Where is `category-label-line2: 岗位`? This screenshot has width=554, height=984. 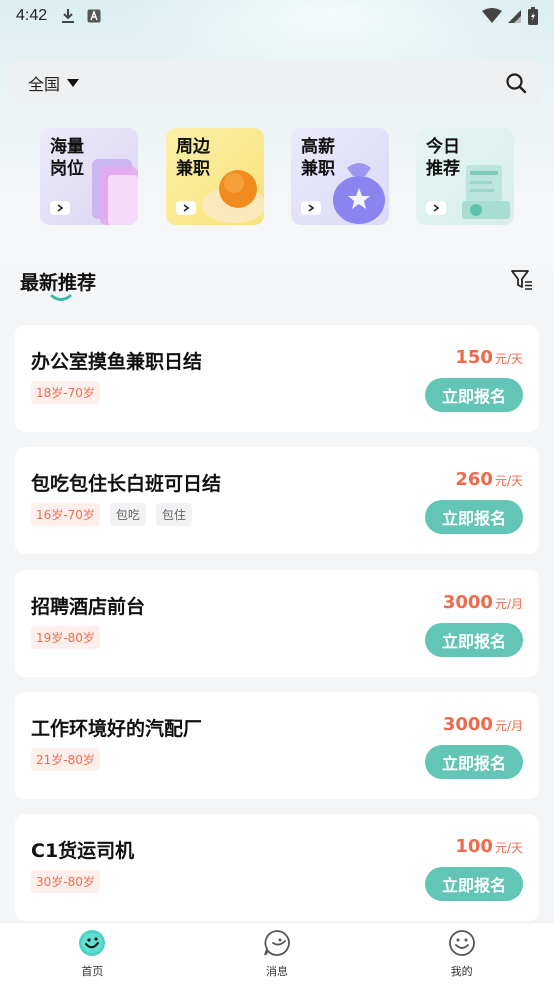 category-label-line2: 岗位 is located at coordinates (67, 169).